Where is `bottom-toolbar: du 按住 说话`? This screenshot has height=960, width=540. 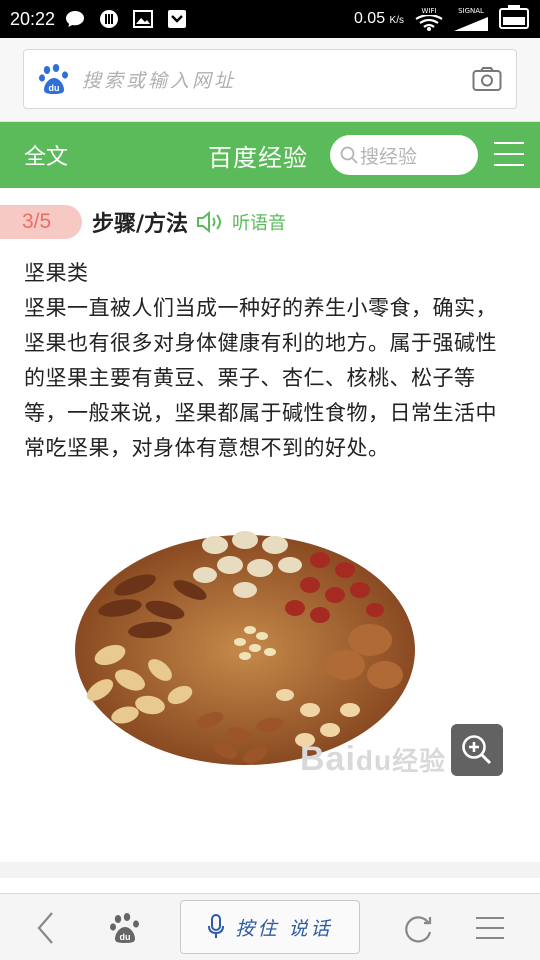
bottom-toolbar: du 按住 说话 is located at coordinates (270, 926).